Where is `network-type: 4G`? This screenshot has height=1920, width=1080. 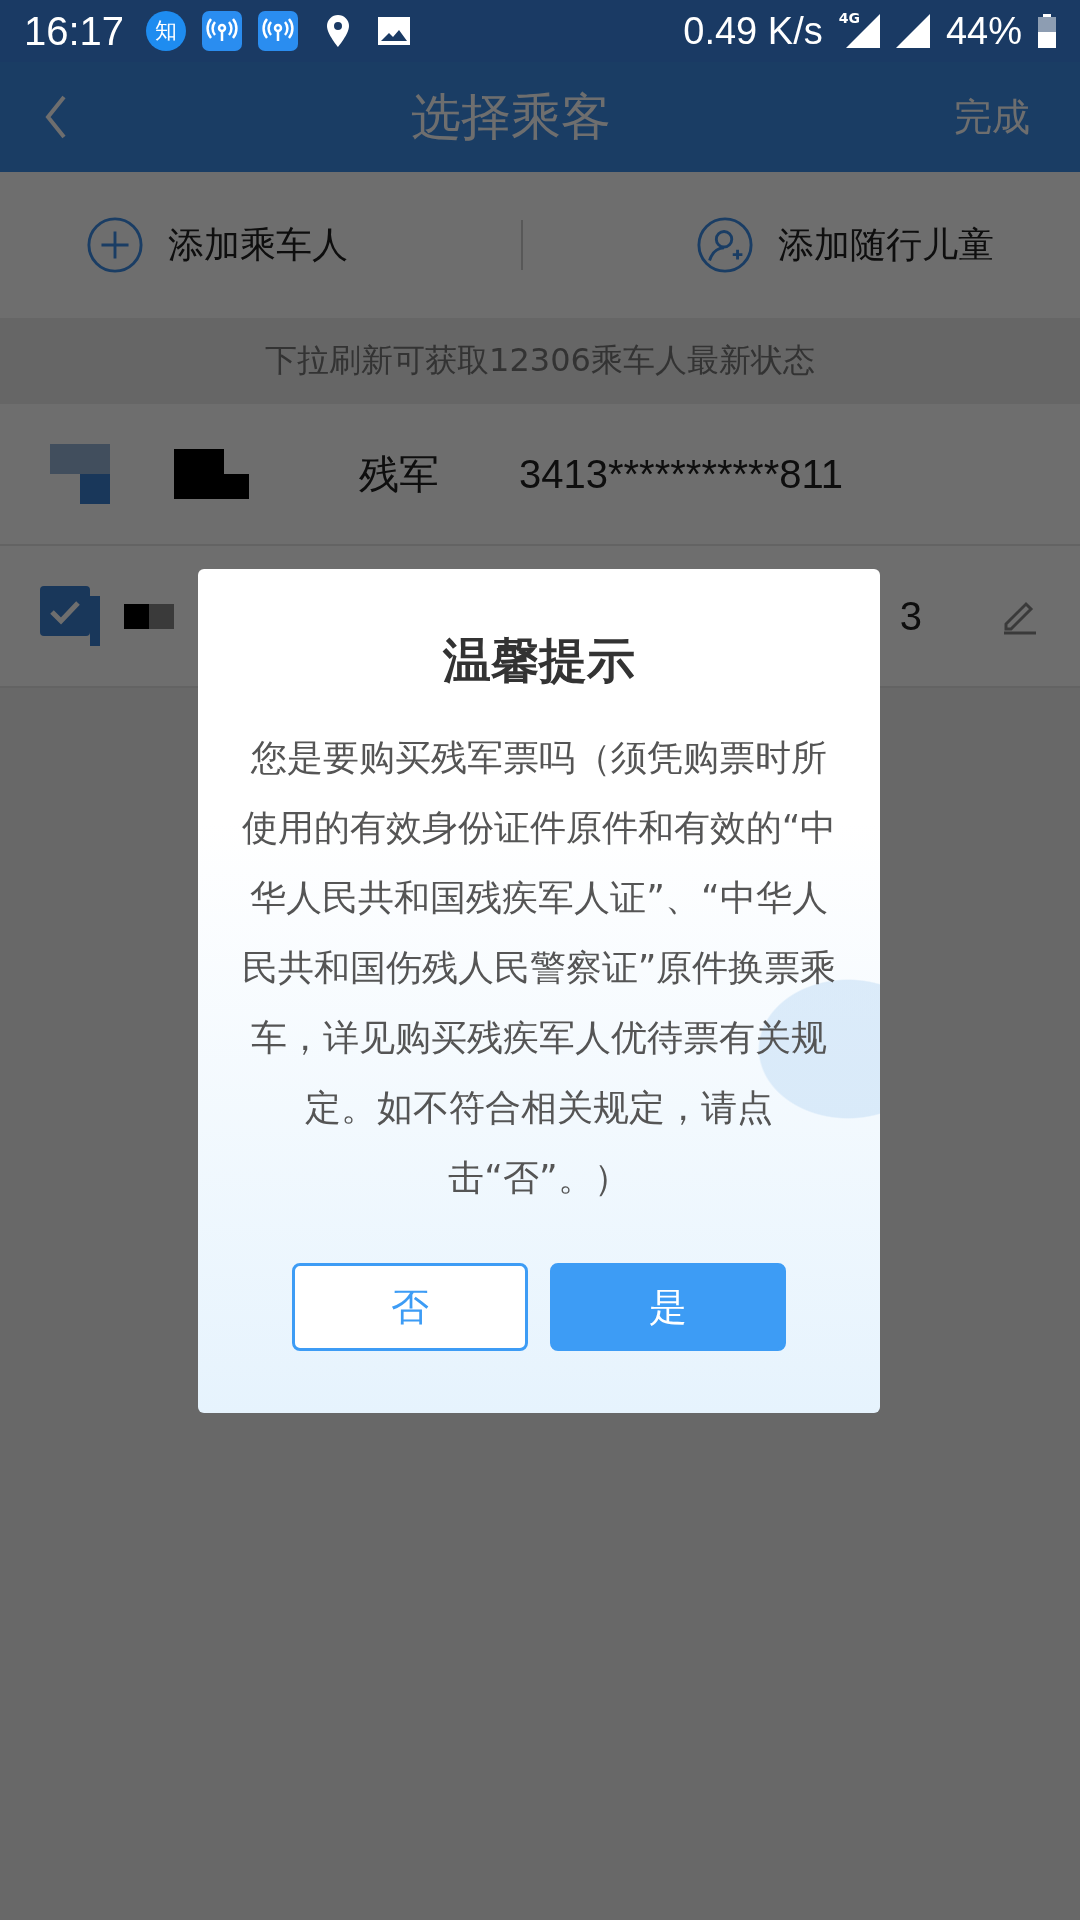 network-type: 4G is located at coordinates (849, 18).